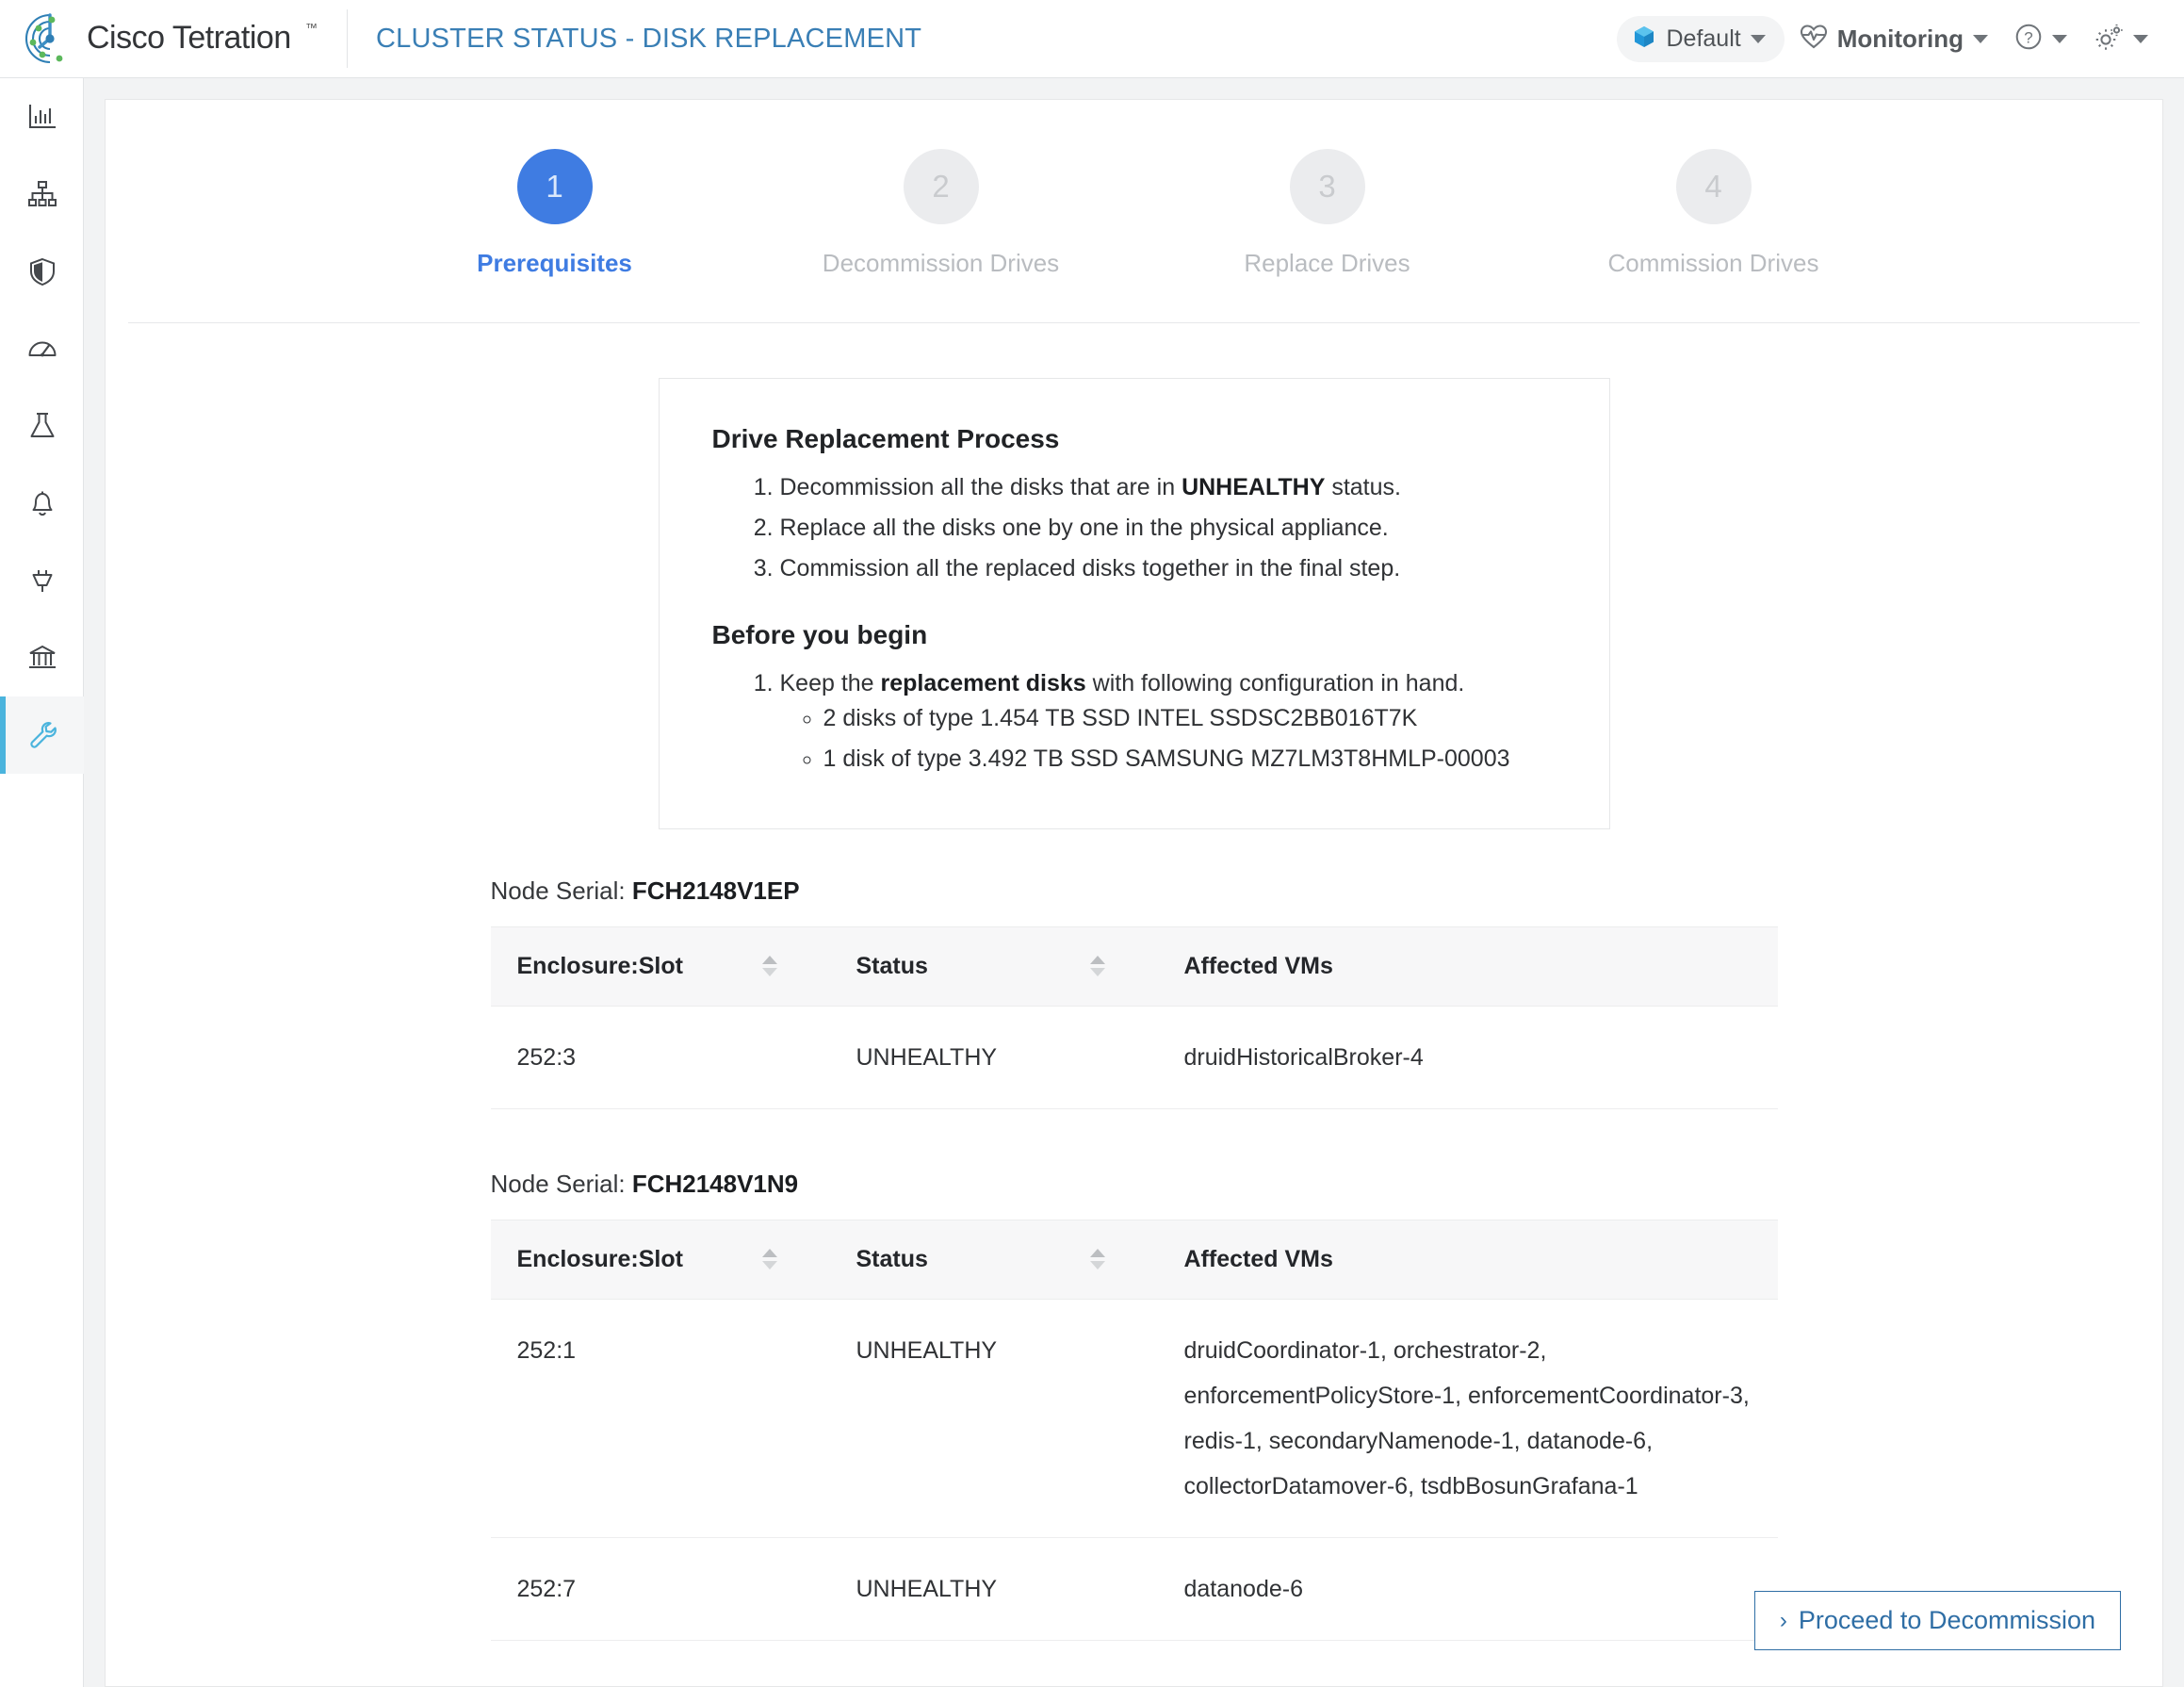 This screenshot has width=2184, height=1687. I want to click on chevron-right-icon: ›, so click(1783, 1620).